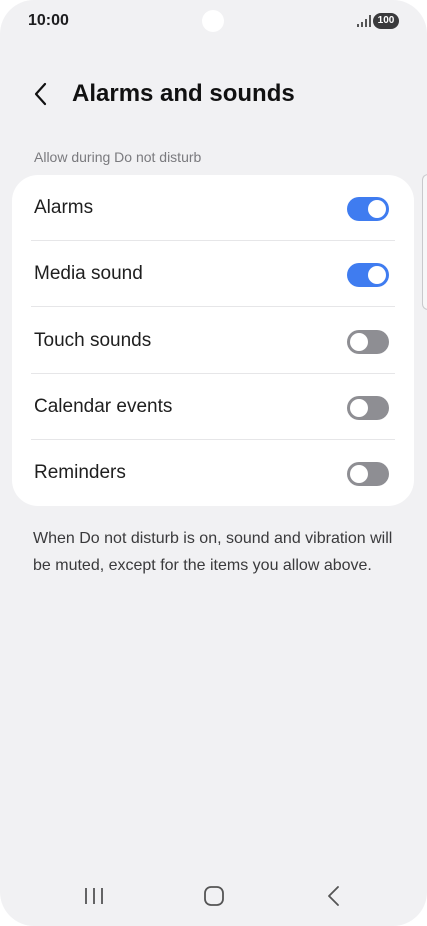 This screenshot has width=427, height=926. Describe the element at coordinates (364, 21) in the screenshot. I see `signal-icon` at that location.